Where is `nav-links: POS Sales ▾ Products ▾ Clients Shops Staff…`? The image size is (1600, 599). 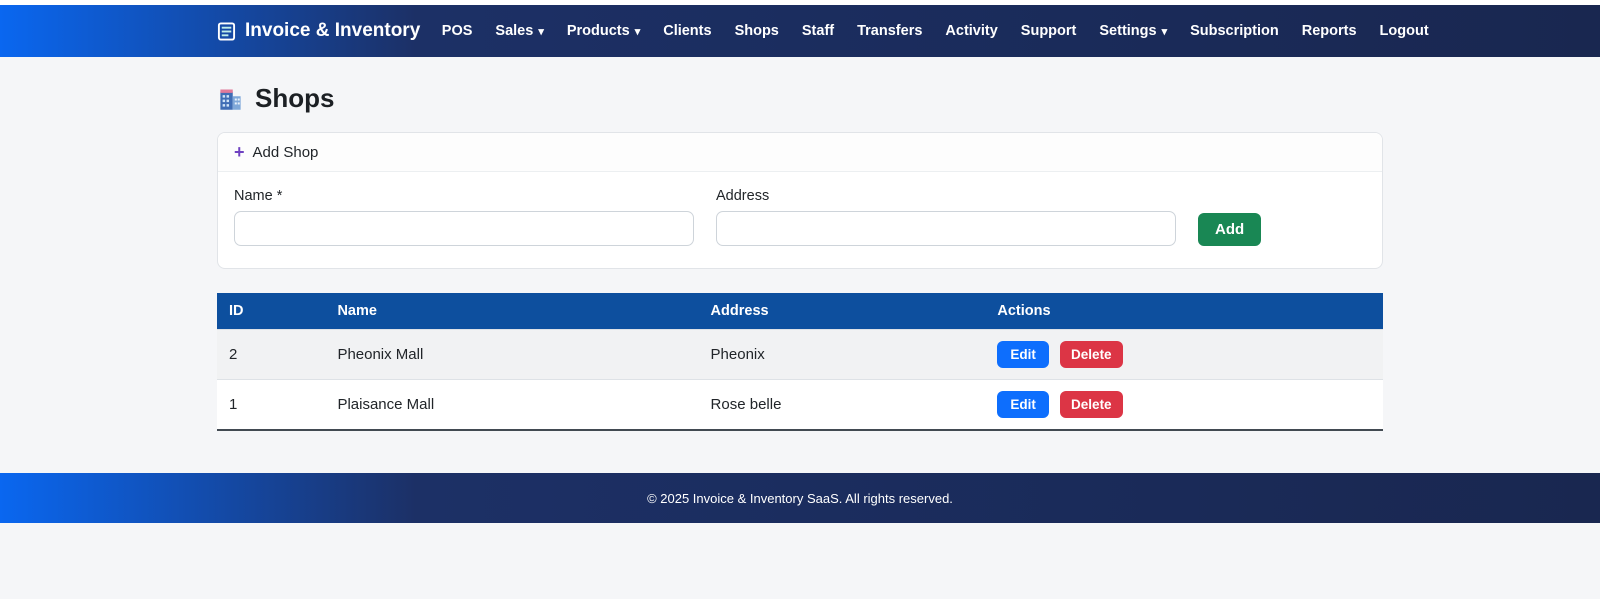
nav-links: POS Sales ▾ Products ▾ Clients Shops Staff… is located at coordinates (935, 31).